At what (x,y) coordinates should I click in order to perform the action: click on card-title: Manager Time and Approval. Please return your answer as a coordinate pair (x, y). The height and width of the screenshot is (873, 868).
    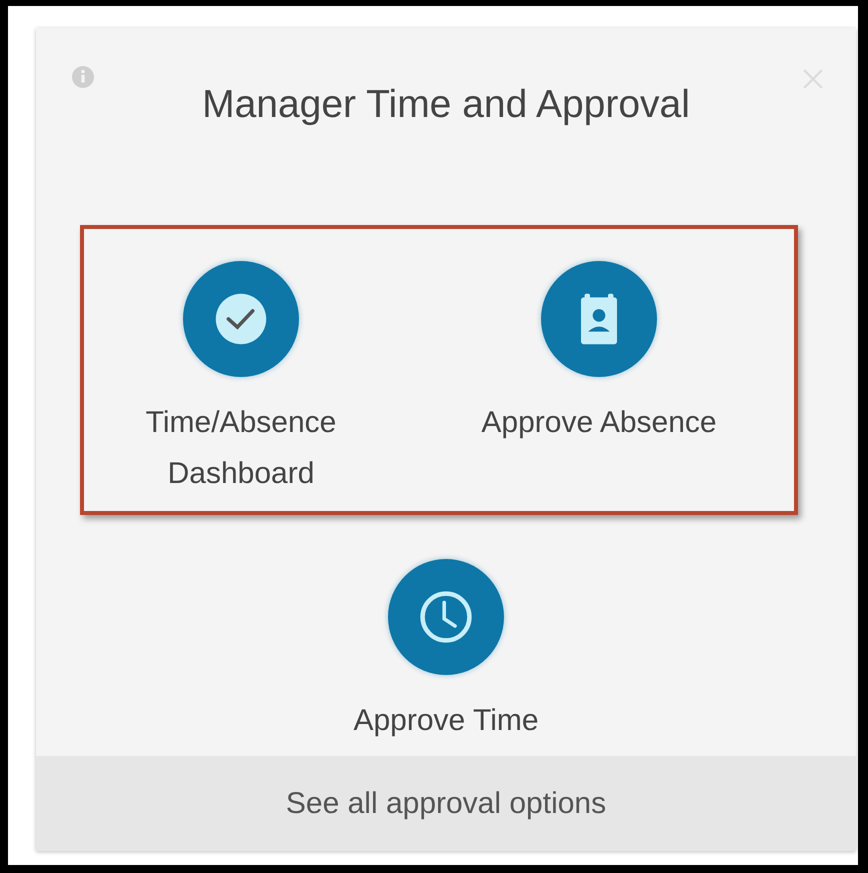
    Looking at the image, I should click on (446, 105).